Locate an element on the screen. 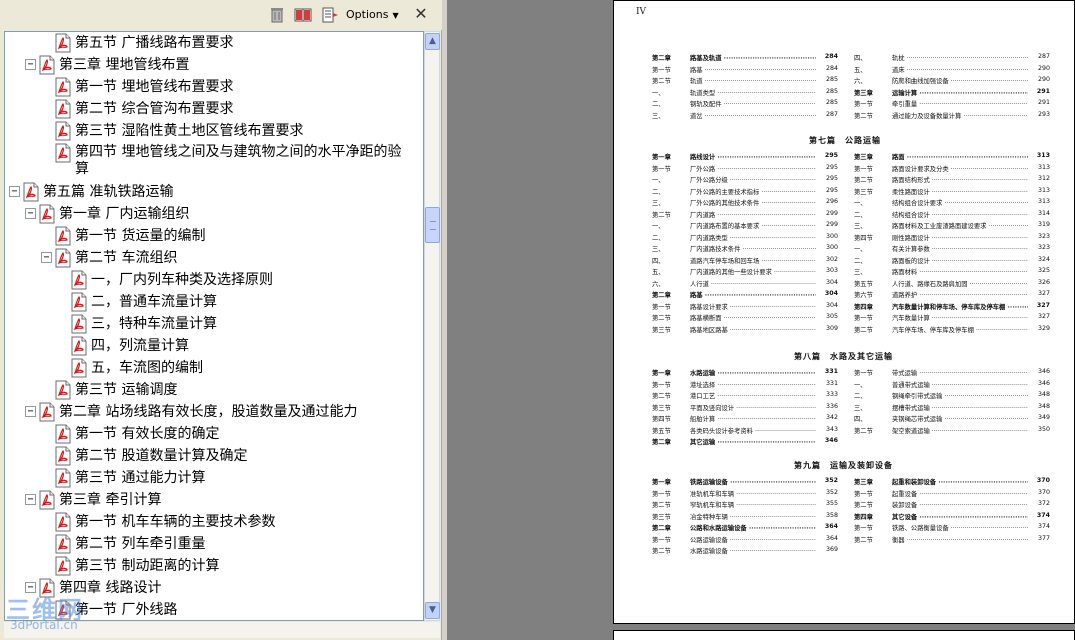 The width and height of the screenshot is (1075, 640). toc-title: 路基及轨道 is located at coordinates (753, 58).